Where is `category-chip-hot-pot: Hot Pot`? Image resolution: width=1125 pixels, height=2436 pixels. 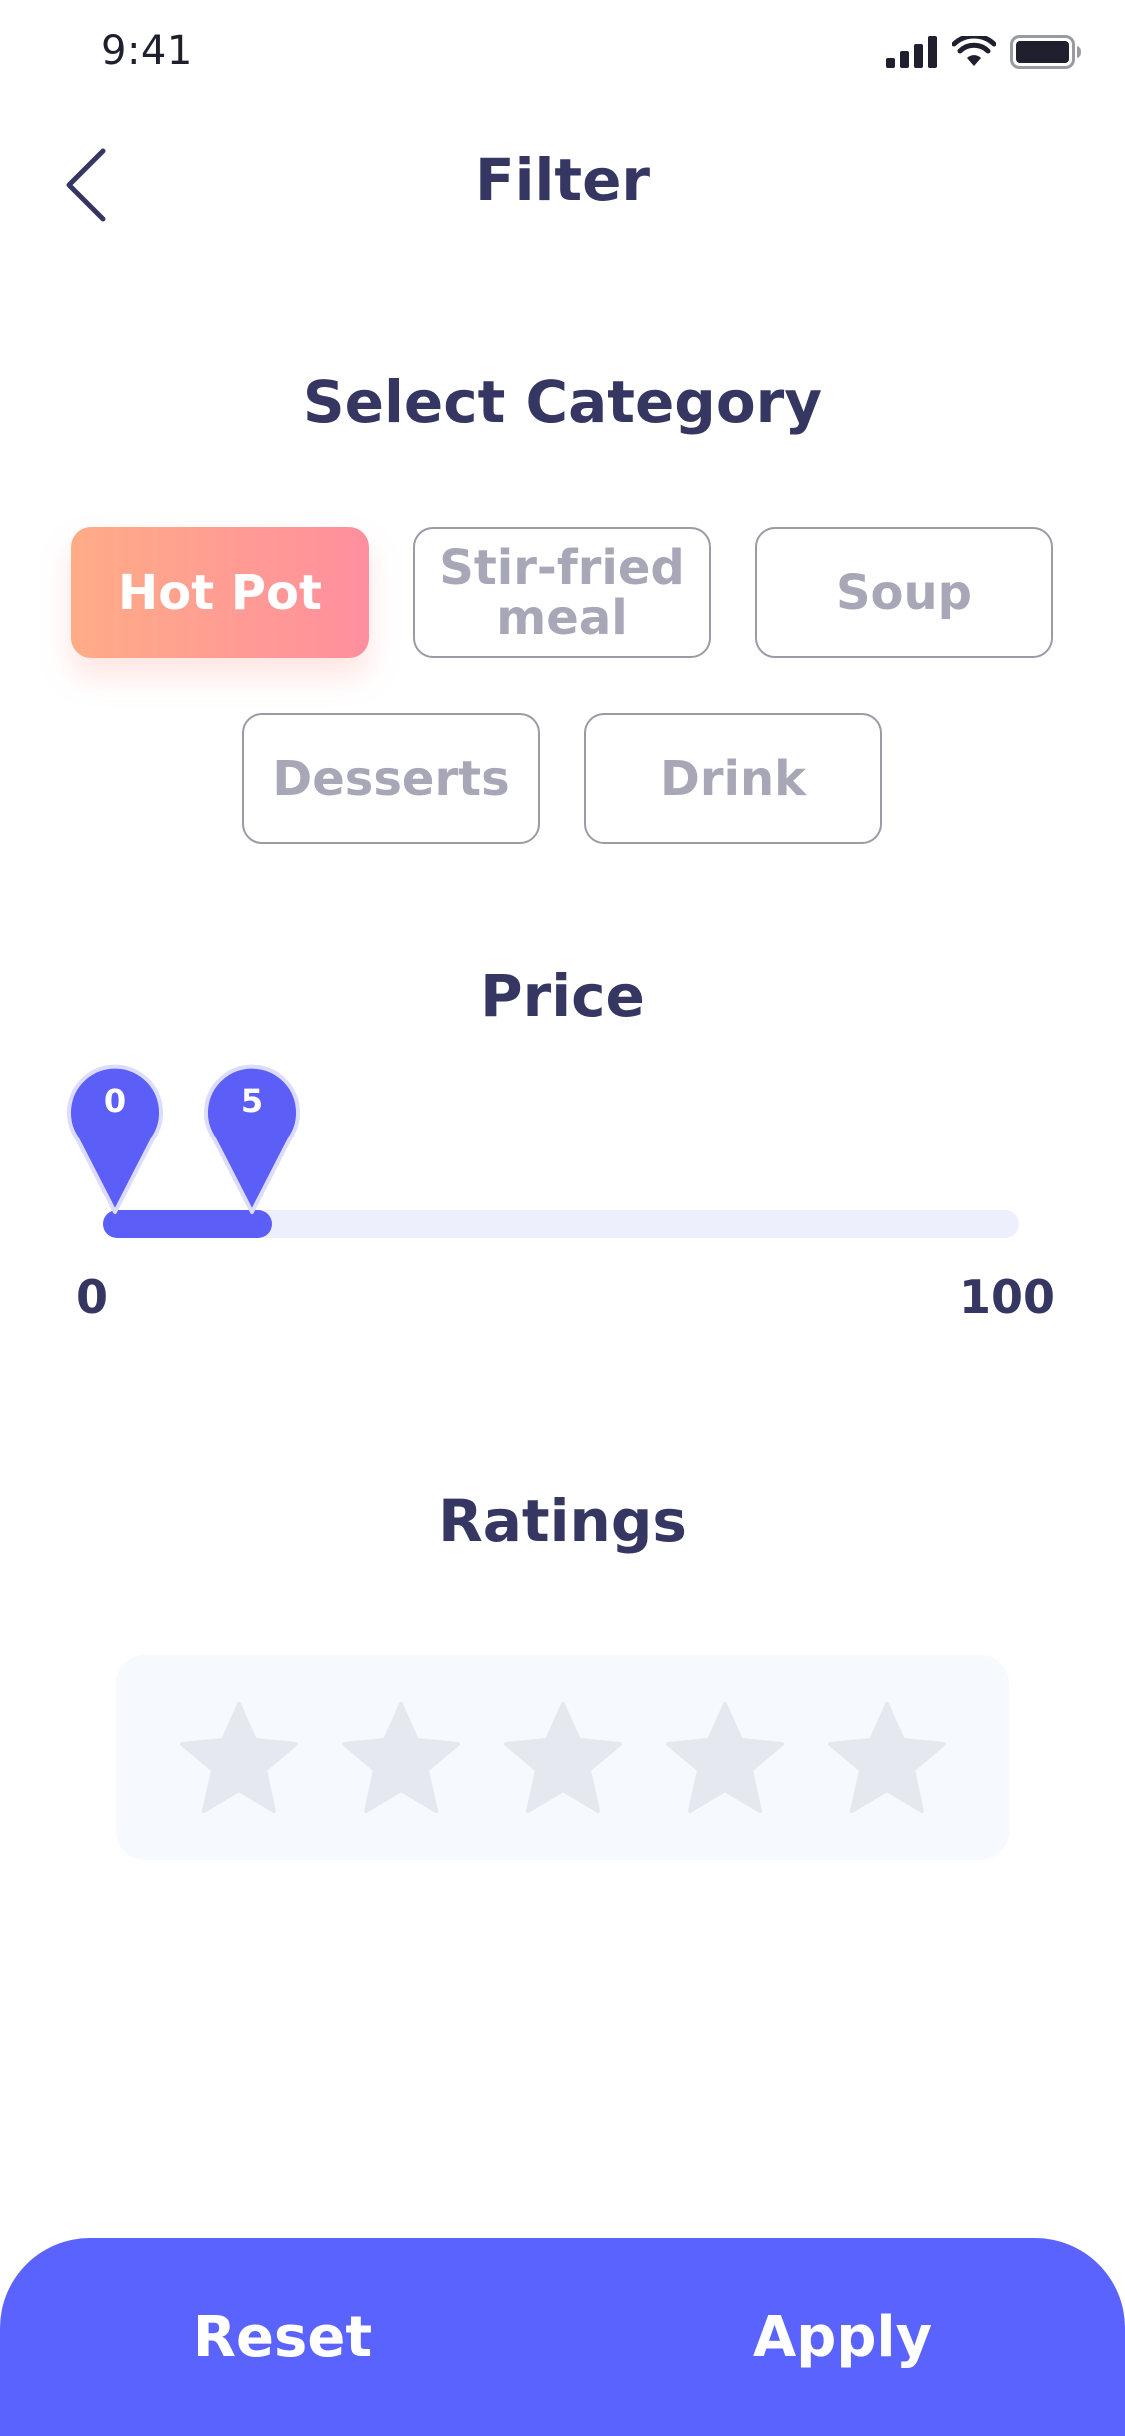
category-chip-hot-pot: Hot Pot is located at coordinates (220, 592).